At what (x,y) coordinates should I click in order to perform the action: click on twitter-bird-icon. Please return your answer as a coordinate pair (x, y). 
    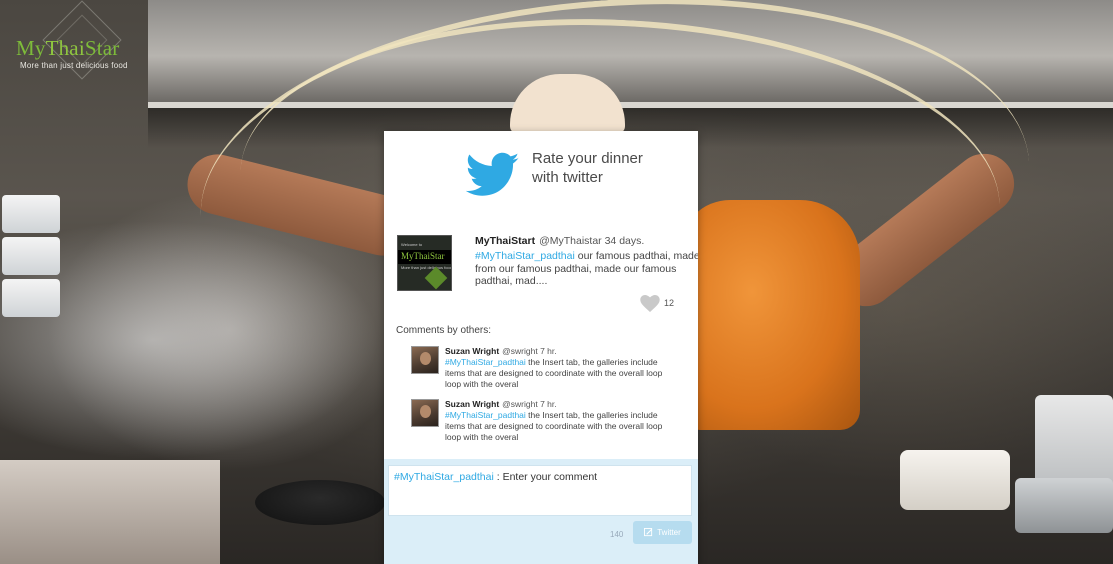
    Looking at the image, I should click on (493, 174).